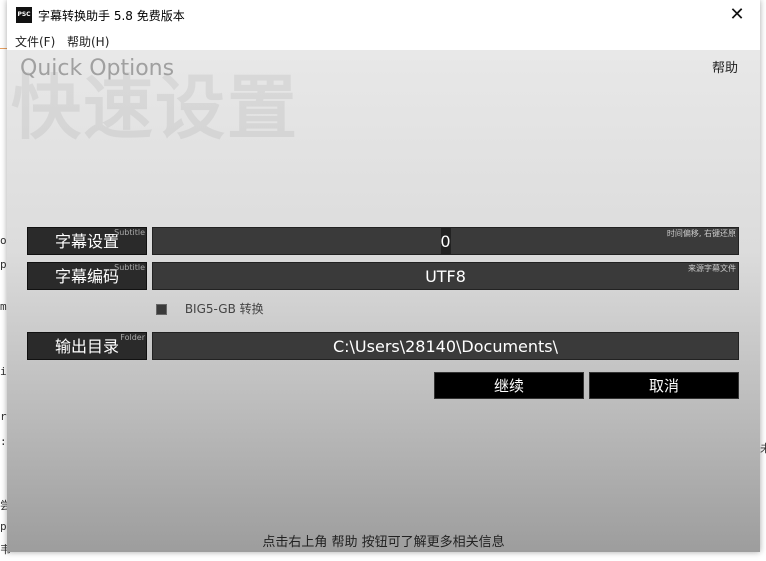 This screenshot has width=766, height=561. Describe the element at coordinates (3, 306) in the screenshot. I see `background-fragment: m` at that location.